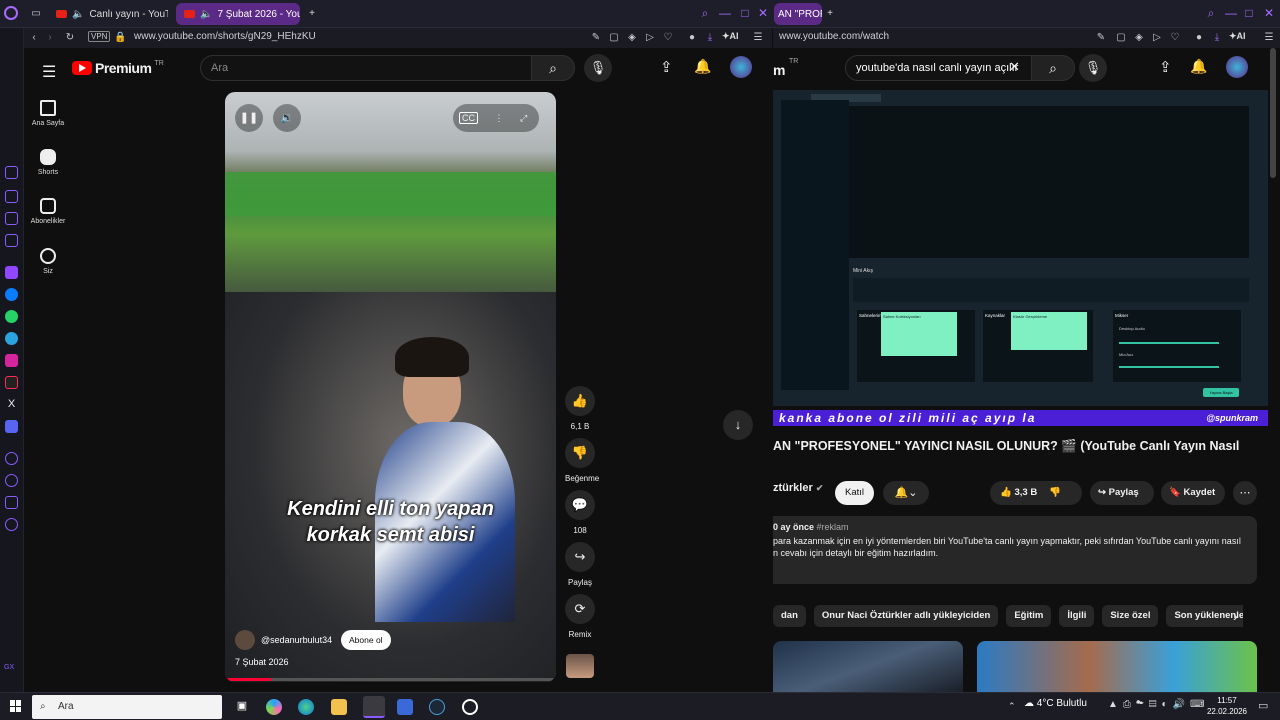 The height and width of the screenshot is (720, 1280). Describe the element at coordinates (245, 640) in the screenshot. I see `channel-avatar` at that location.